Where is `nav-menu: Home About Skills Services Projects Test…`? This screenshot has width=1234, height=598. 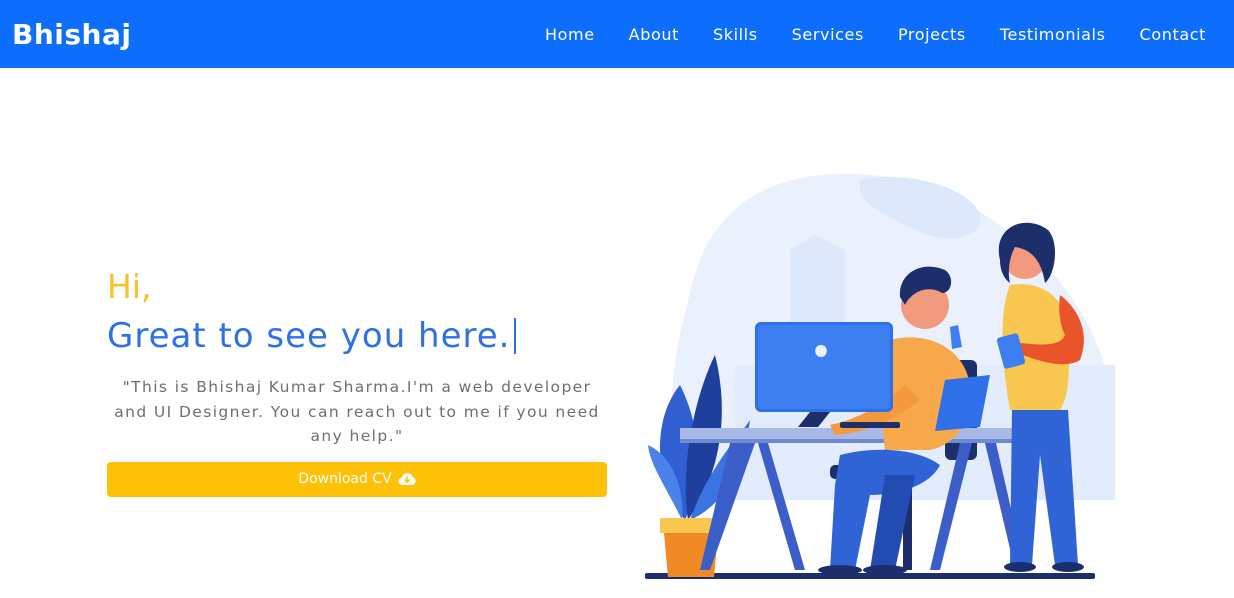
nav-menu: Home About Skills Services Projects Test… is located at coordinates (883, 34).